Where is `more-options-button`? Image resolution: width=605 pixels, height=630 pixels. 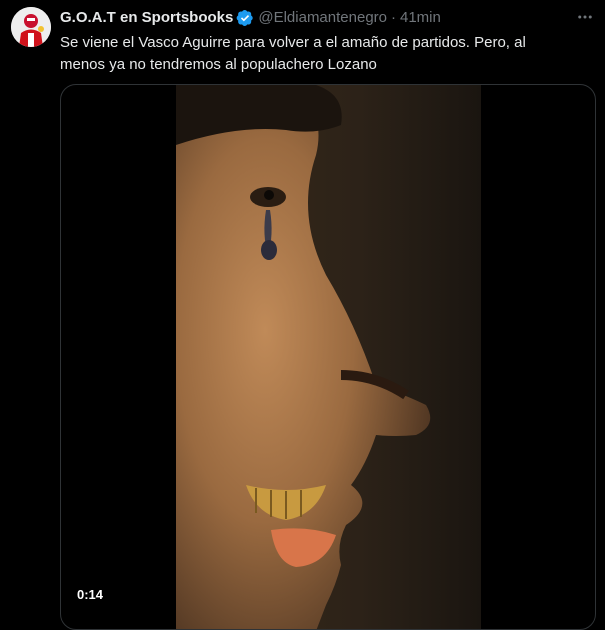
more-options-button is located at coordinates (585, 17).